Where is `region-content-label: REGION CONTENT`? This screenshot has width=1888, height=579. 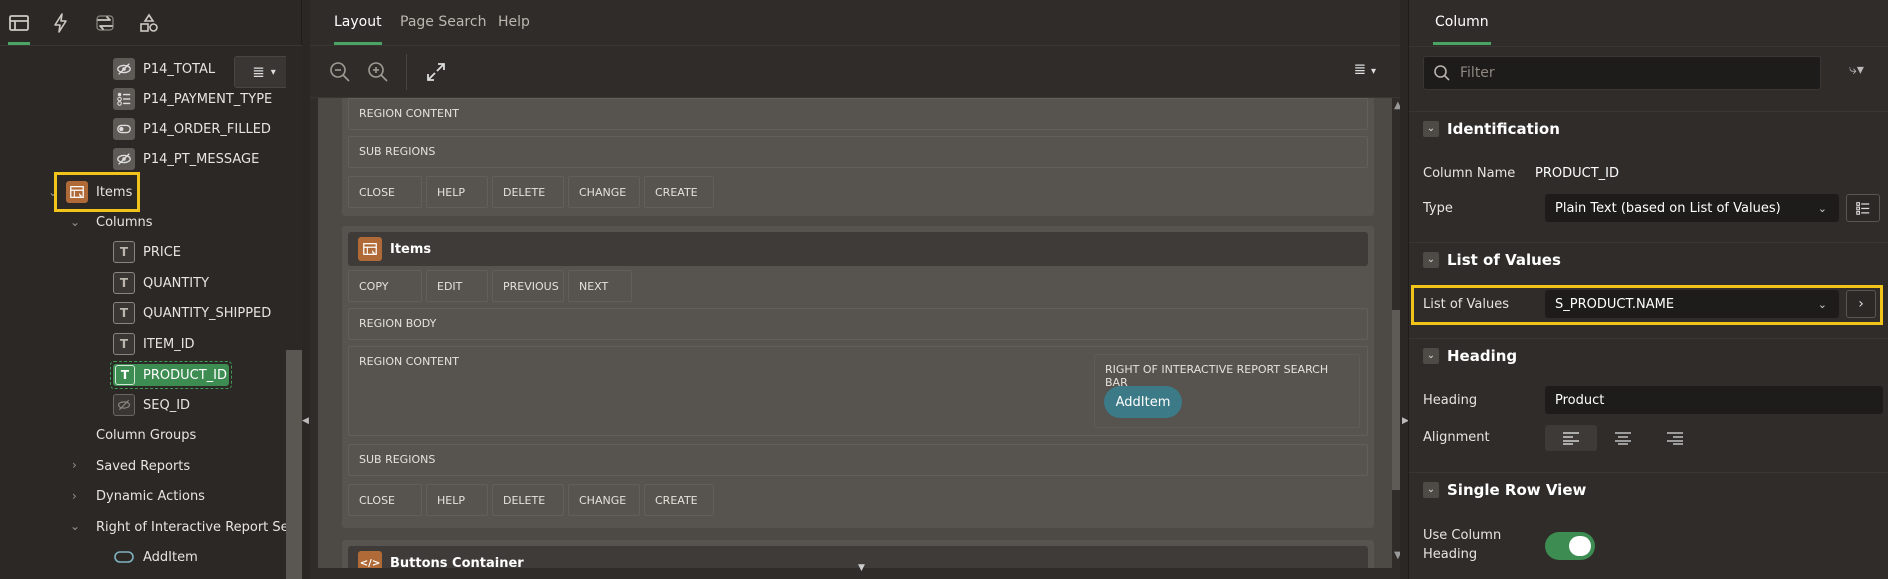
region-content-label: REGION CONTENT is located at coordinates (409, 361).